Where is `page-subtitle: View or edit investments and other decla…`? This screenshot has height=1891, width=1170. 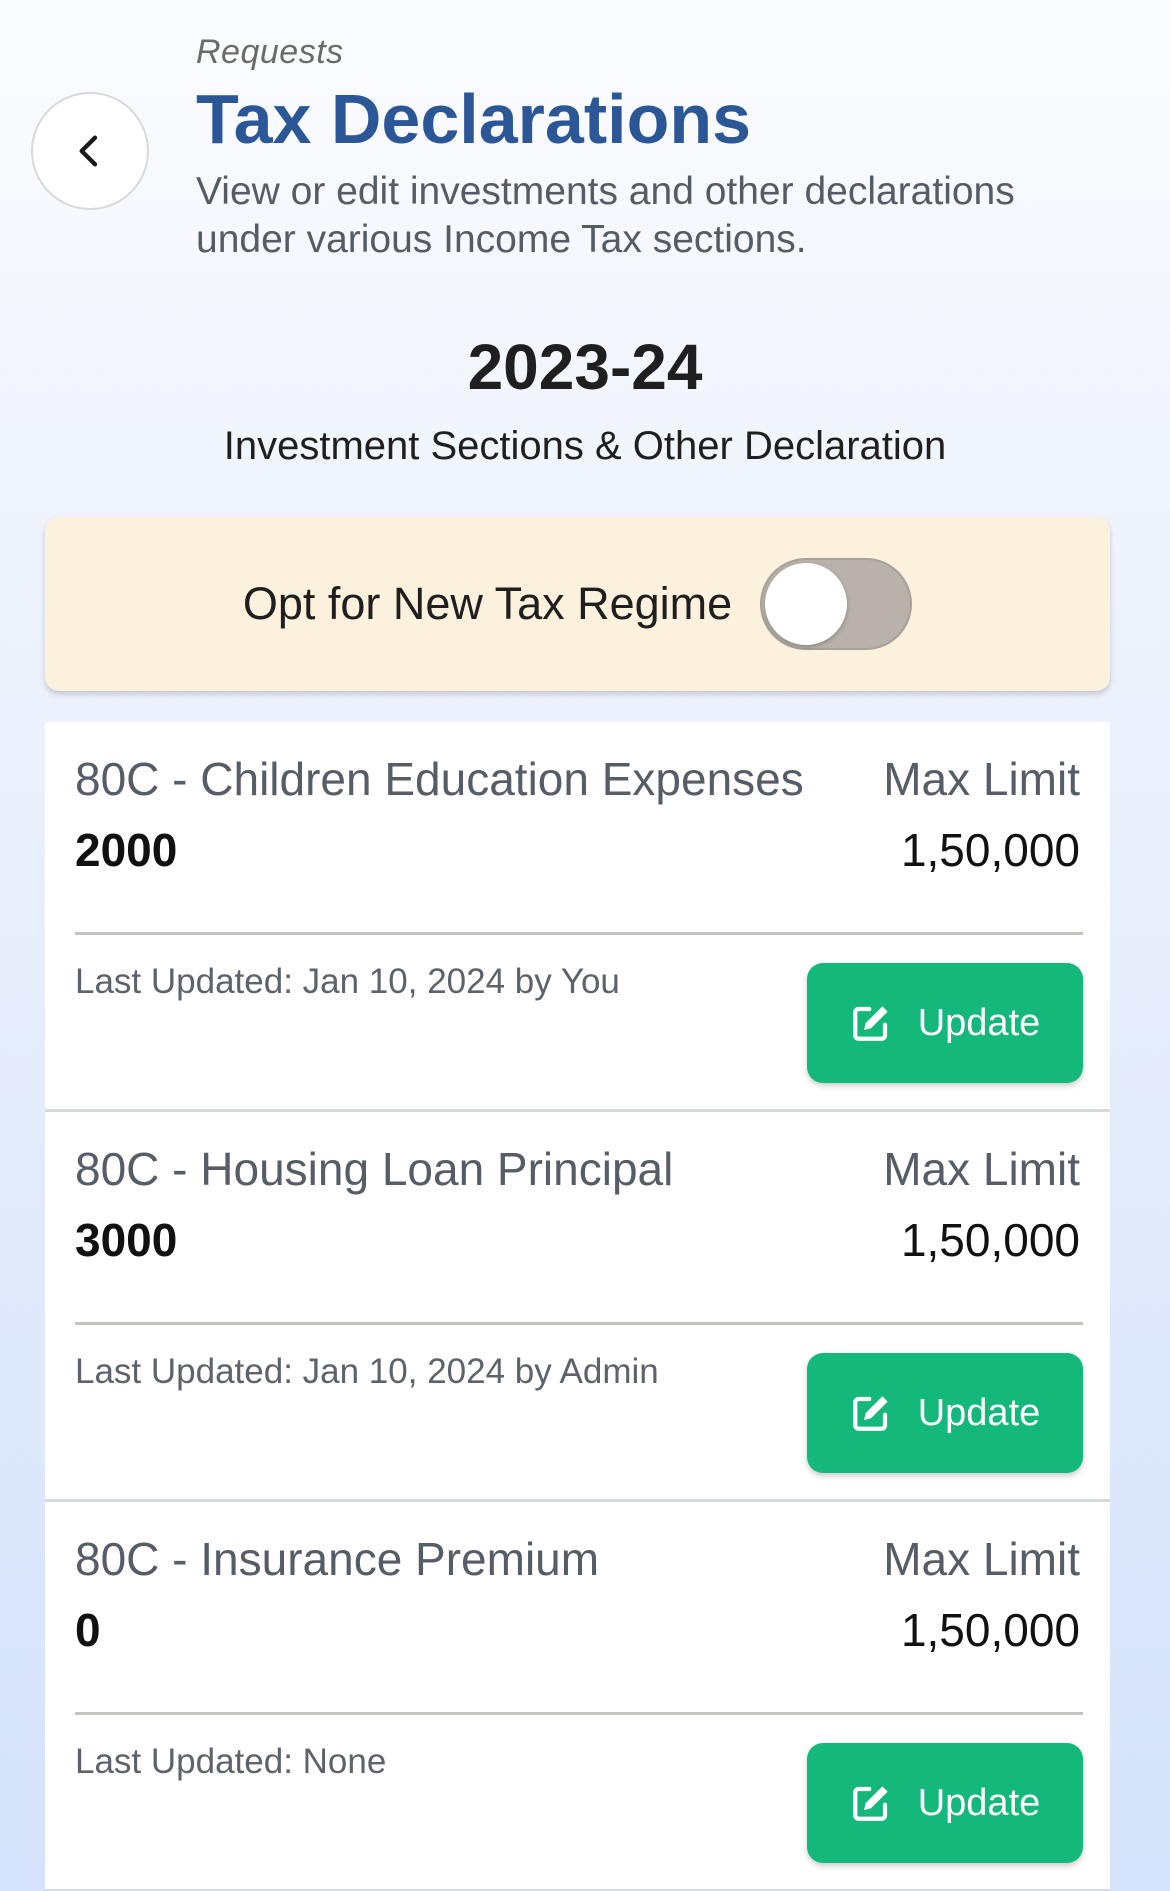 page-subtitle: View or edit investments and other decla… is located at coordinates (605, 215).